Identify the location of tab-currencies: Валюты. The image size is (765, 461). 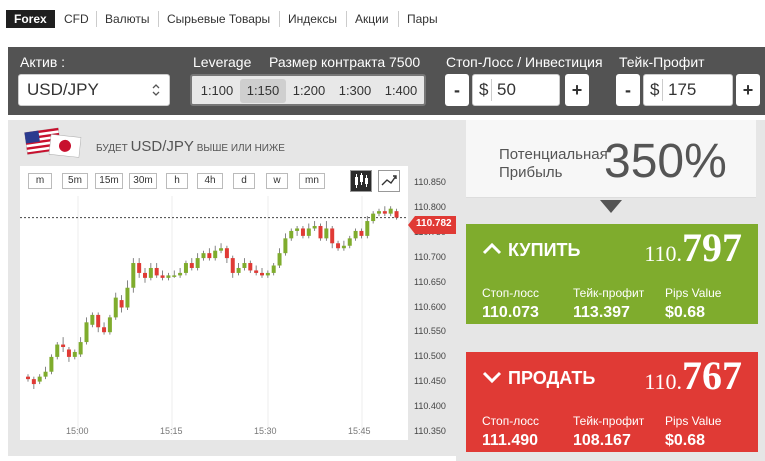
(127, 19).